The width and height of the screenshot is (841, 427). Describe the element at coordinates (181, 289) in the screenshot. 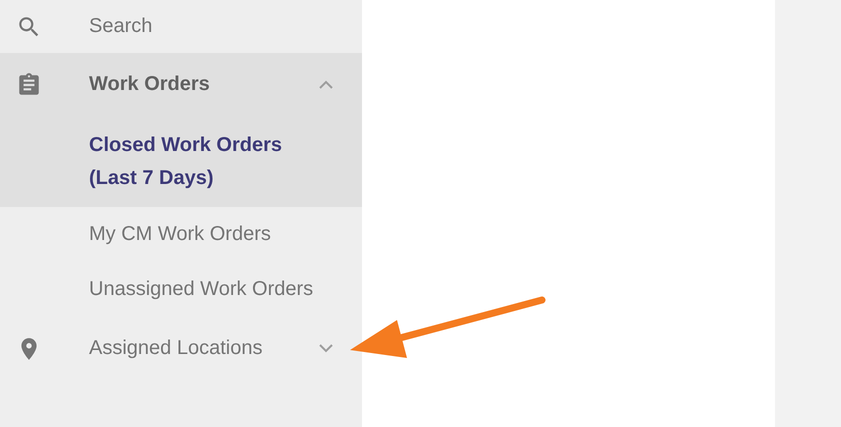

I see `nav-subitem: Unassigned Work Orders` at that location.